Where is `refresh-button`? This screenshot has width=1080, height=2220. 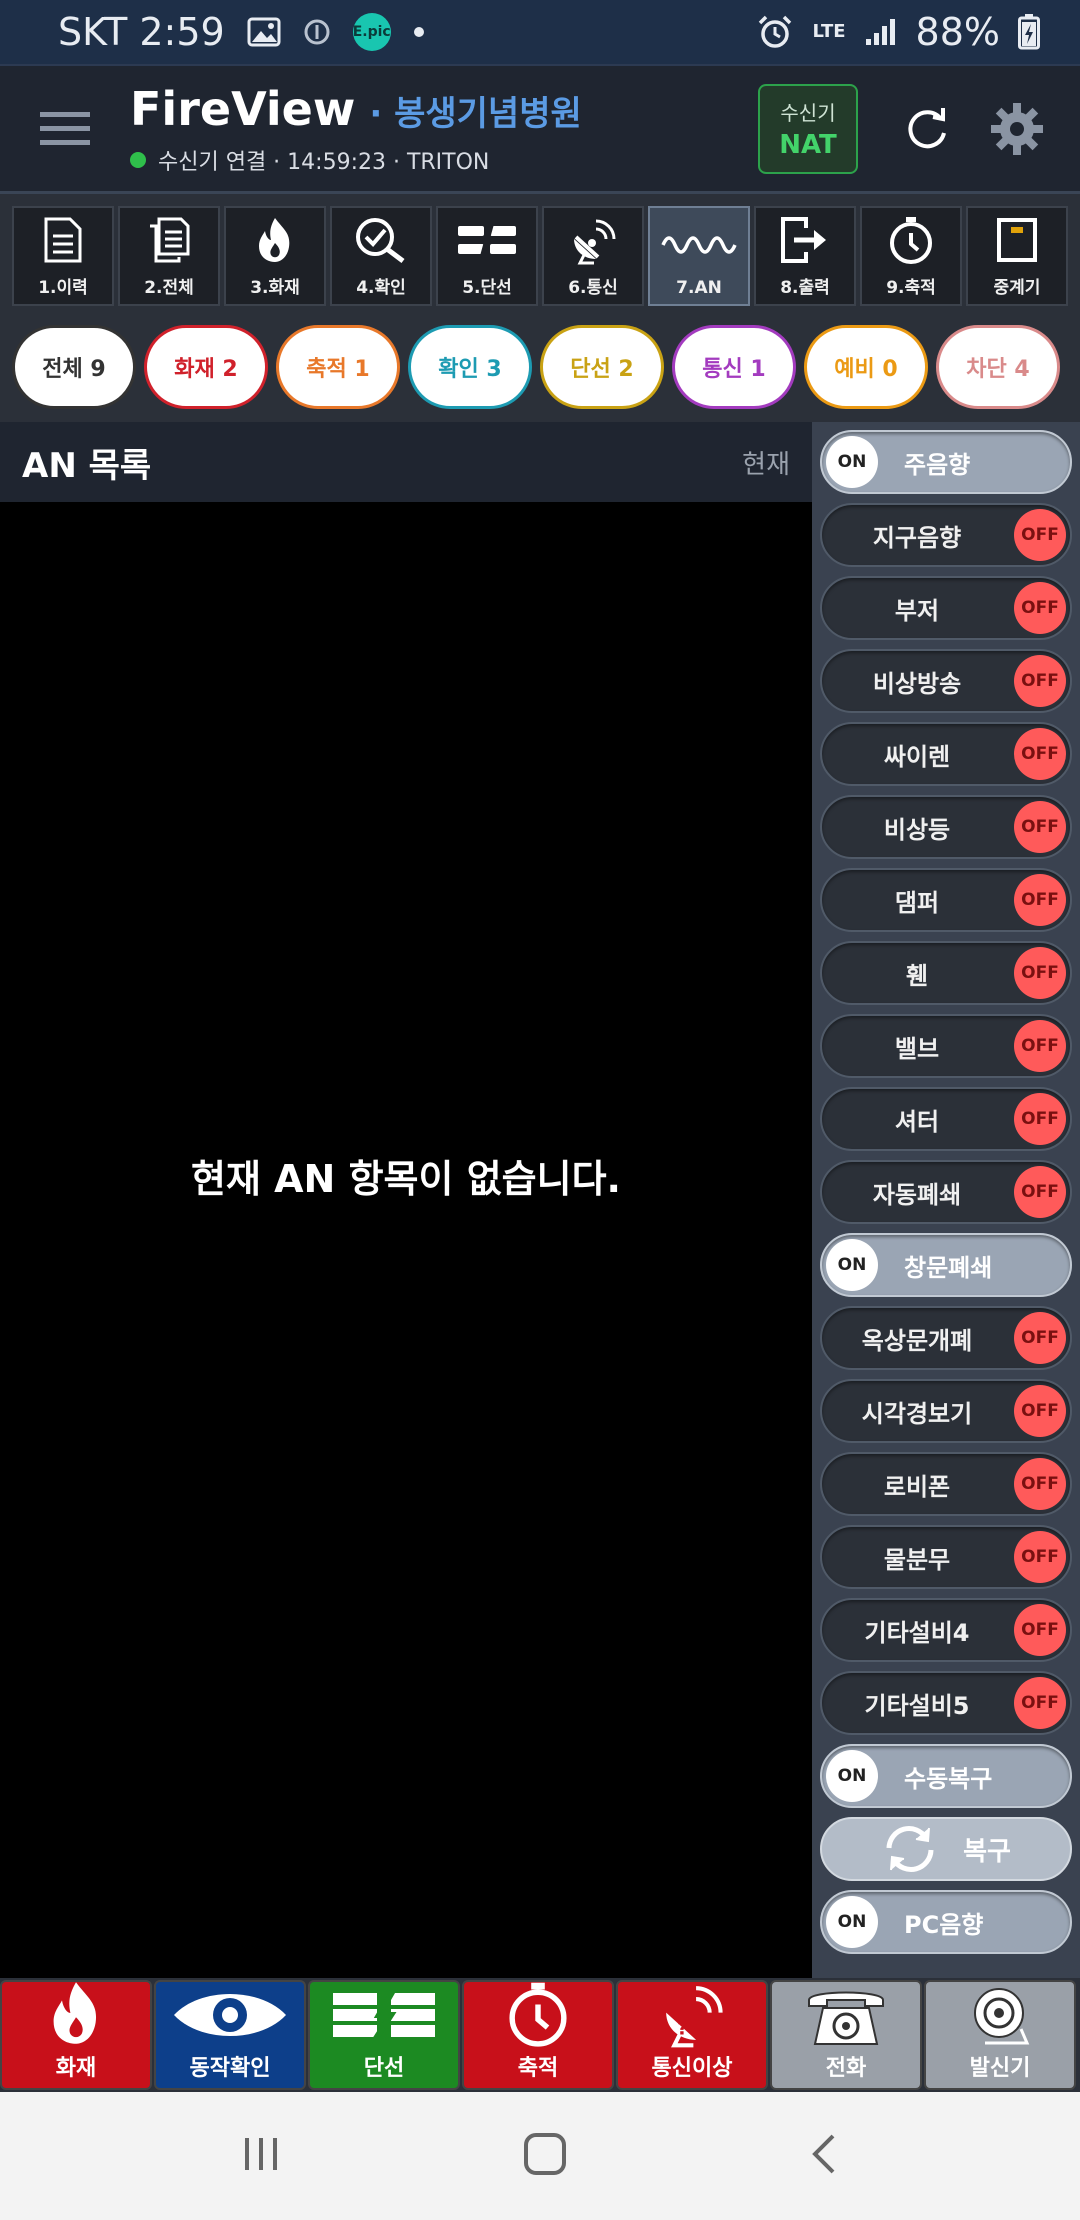 refresh-button is located at coordinates (927, 129).